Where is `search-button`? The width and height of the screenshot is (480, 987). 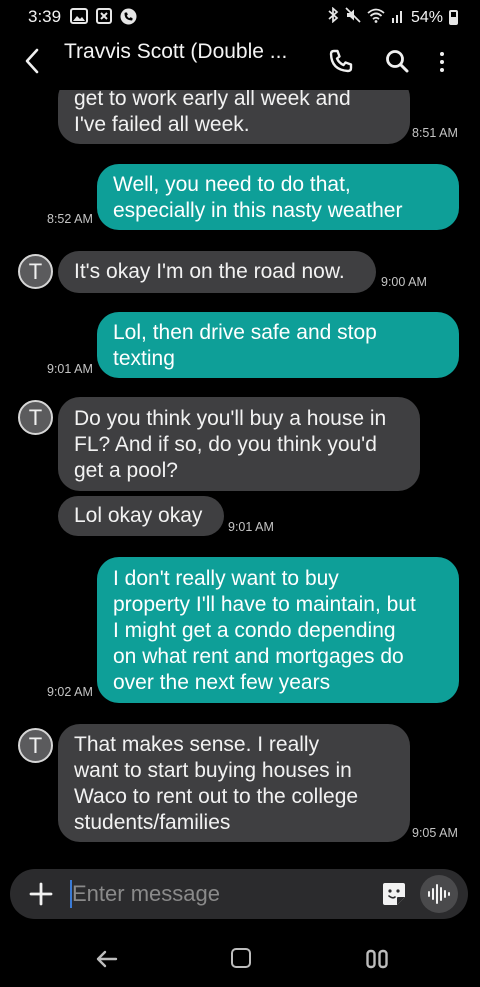 search-button is located at coordinates (398, 62).